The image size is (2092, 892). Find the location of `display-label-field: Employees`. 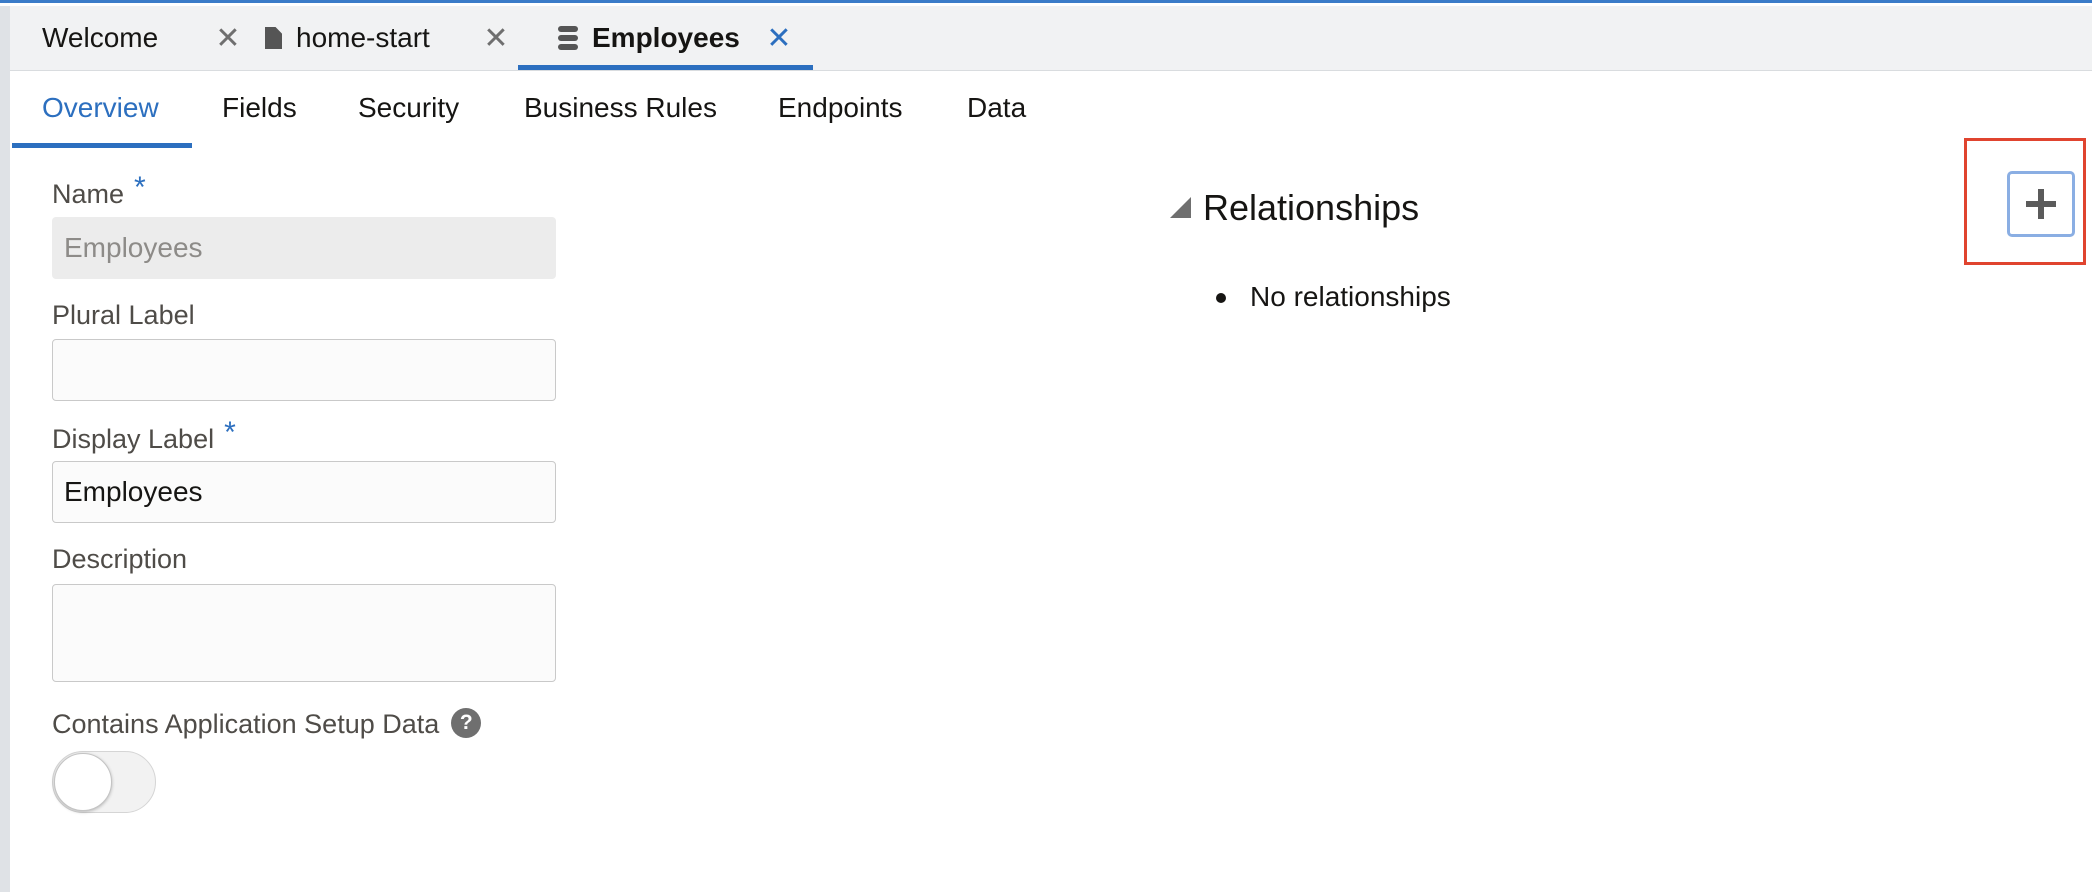

display-label-field: Employees is located at coordinates (304, 492).